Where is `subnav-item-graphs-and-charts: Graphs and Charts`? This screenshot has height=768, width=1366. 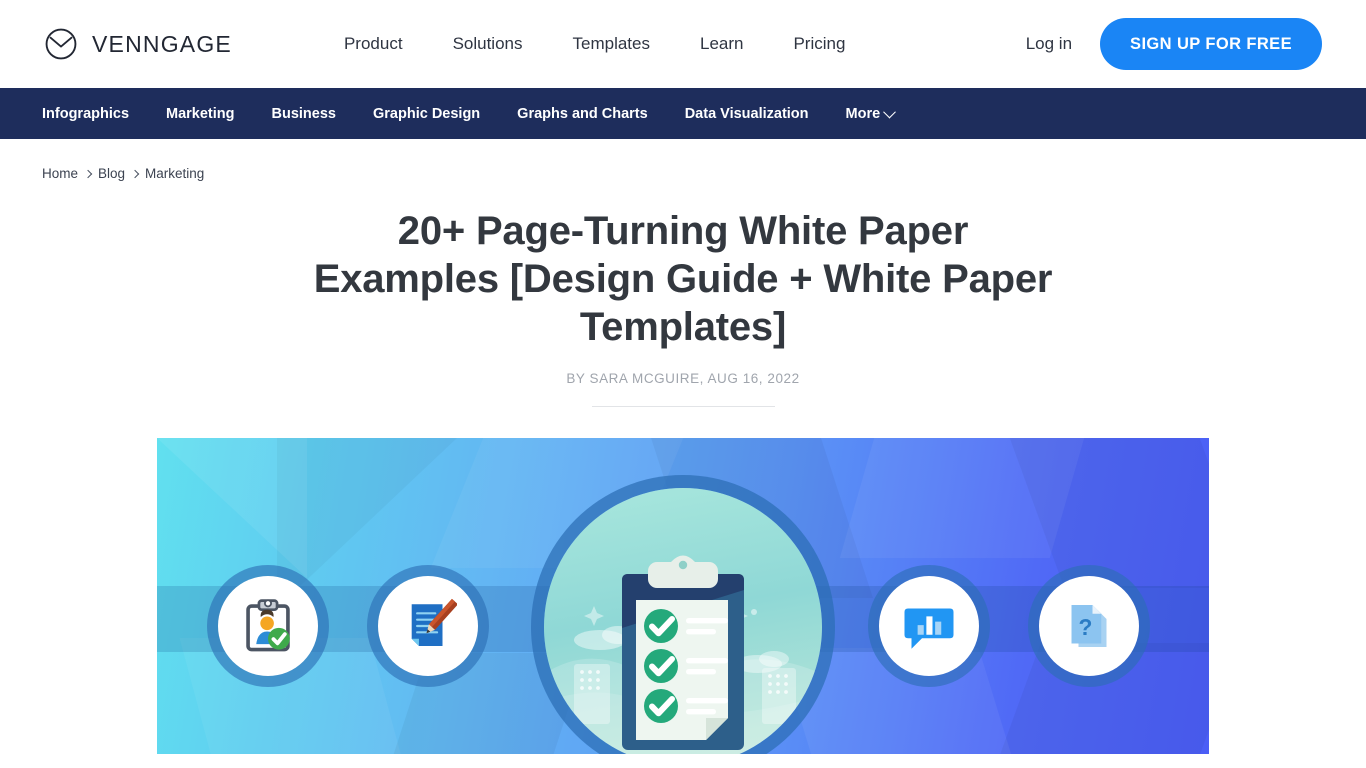 subnav-item-graphs-and-charts: Graphs and Charts is located at coordinates (582, 114).